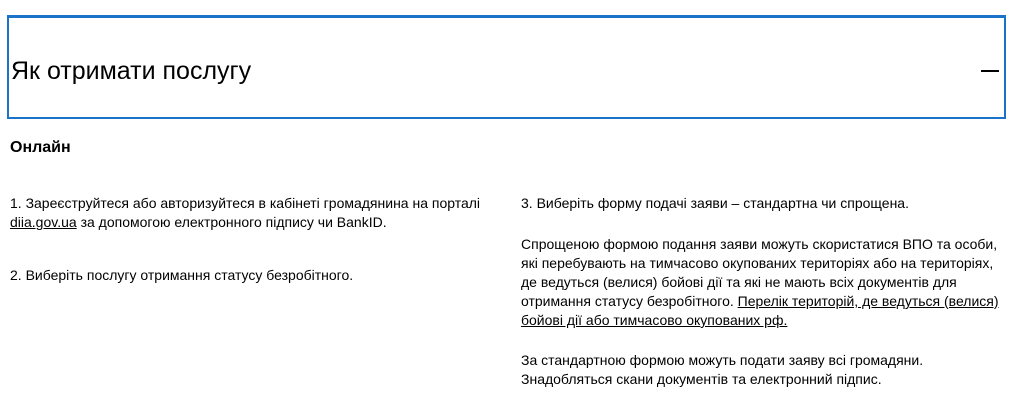  What do you see at coordinates (43, 222) in the screenshot?
I see `diia-portal-link: diia.gov.ua` at bounding box center [43, 222].